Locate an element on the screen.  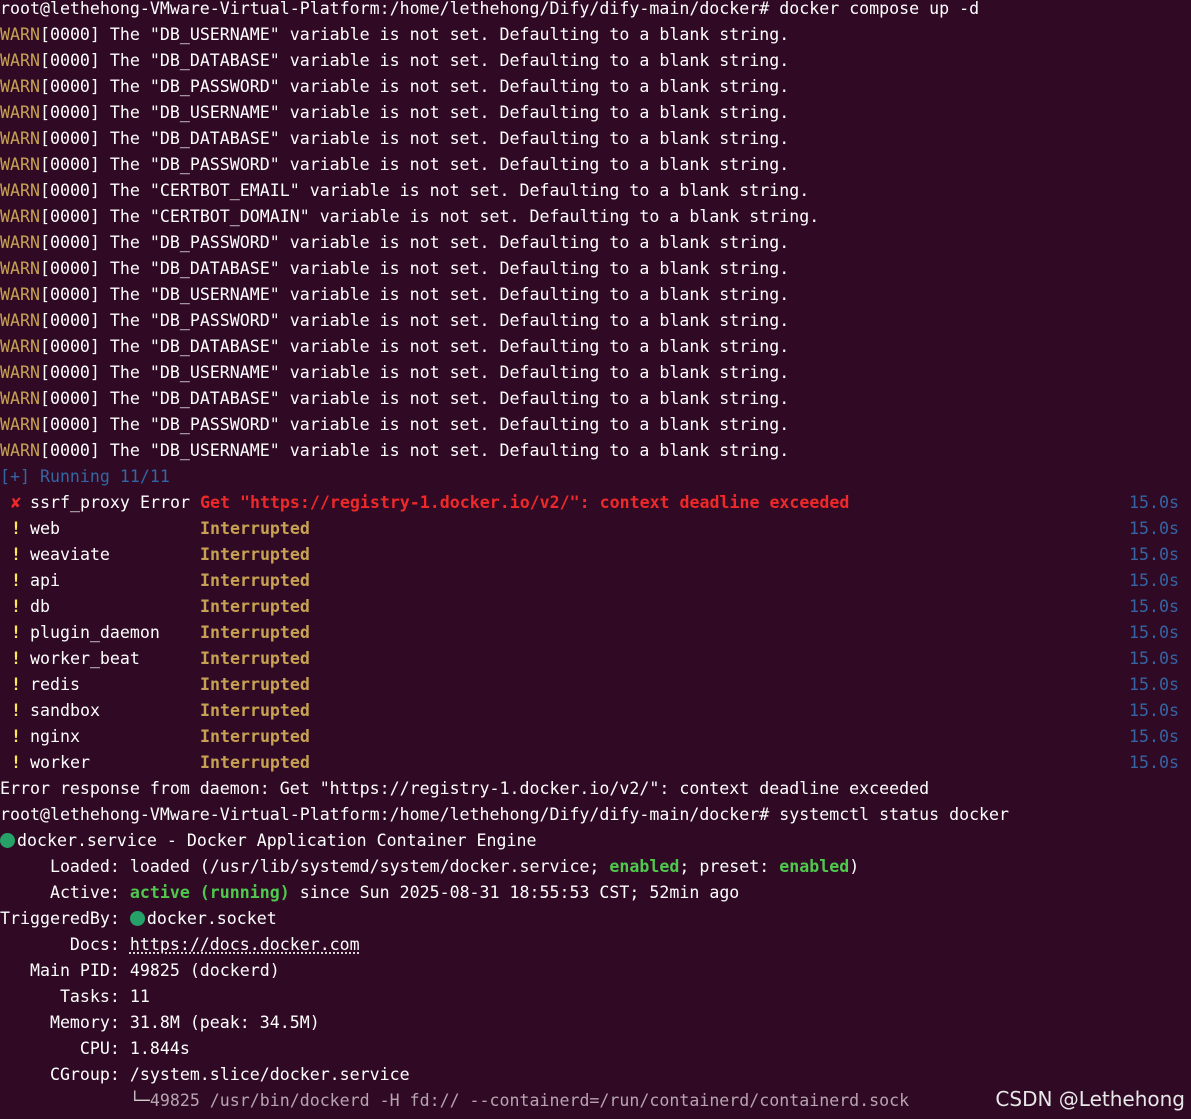
service-name: weaviate is located at coordinates (70, 554).